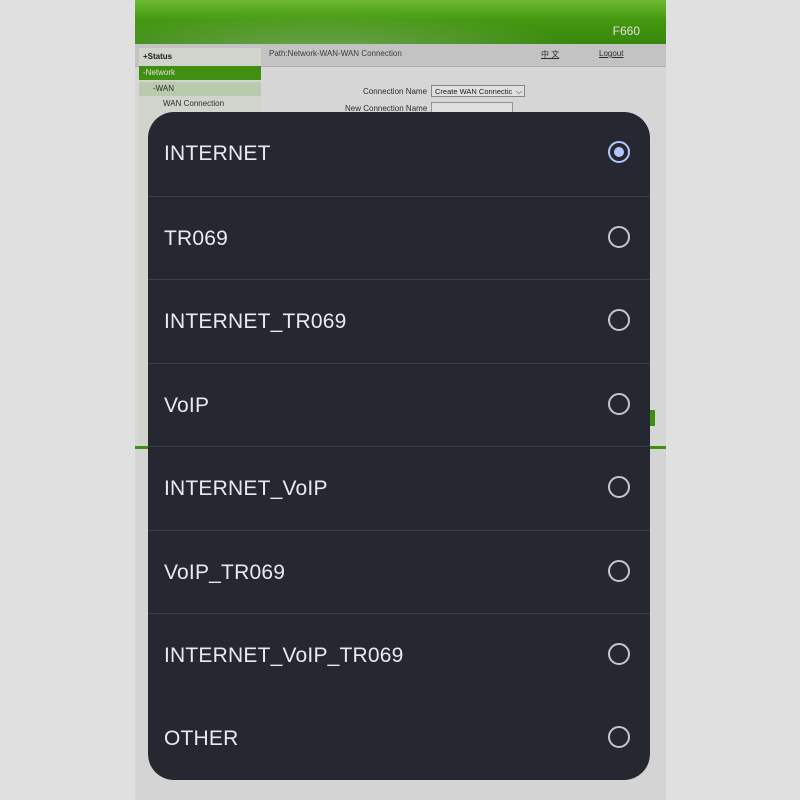  Describe the element at coordinates (187, 405) in the screenshot. I see `option-label: VoIP` at that location.